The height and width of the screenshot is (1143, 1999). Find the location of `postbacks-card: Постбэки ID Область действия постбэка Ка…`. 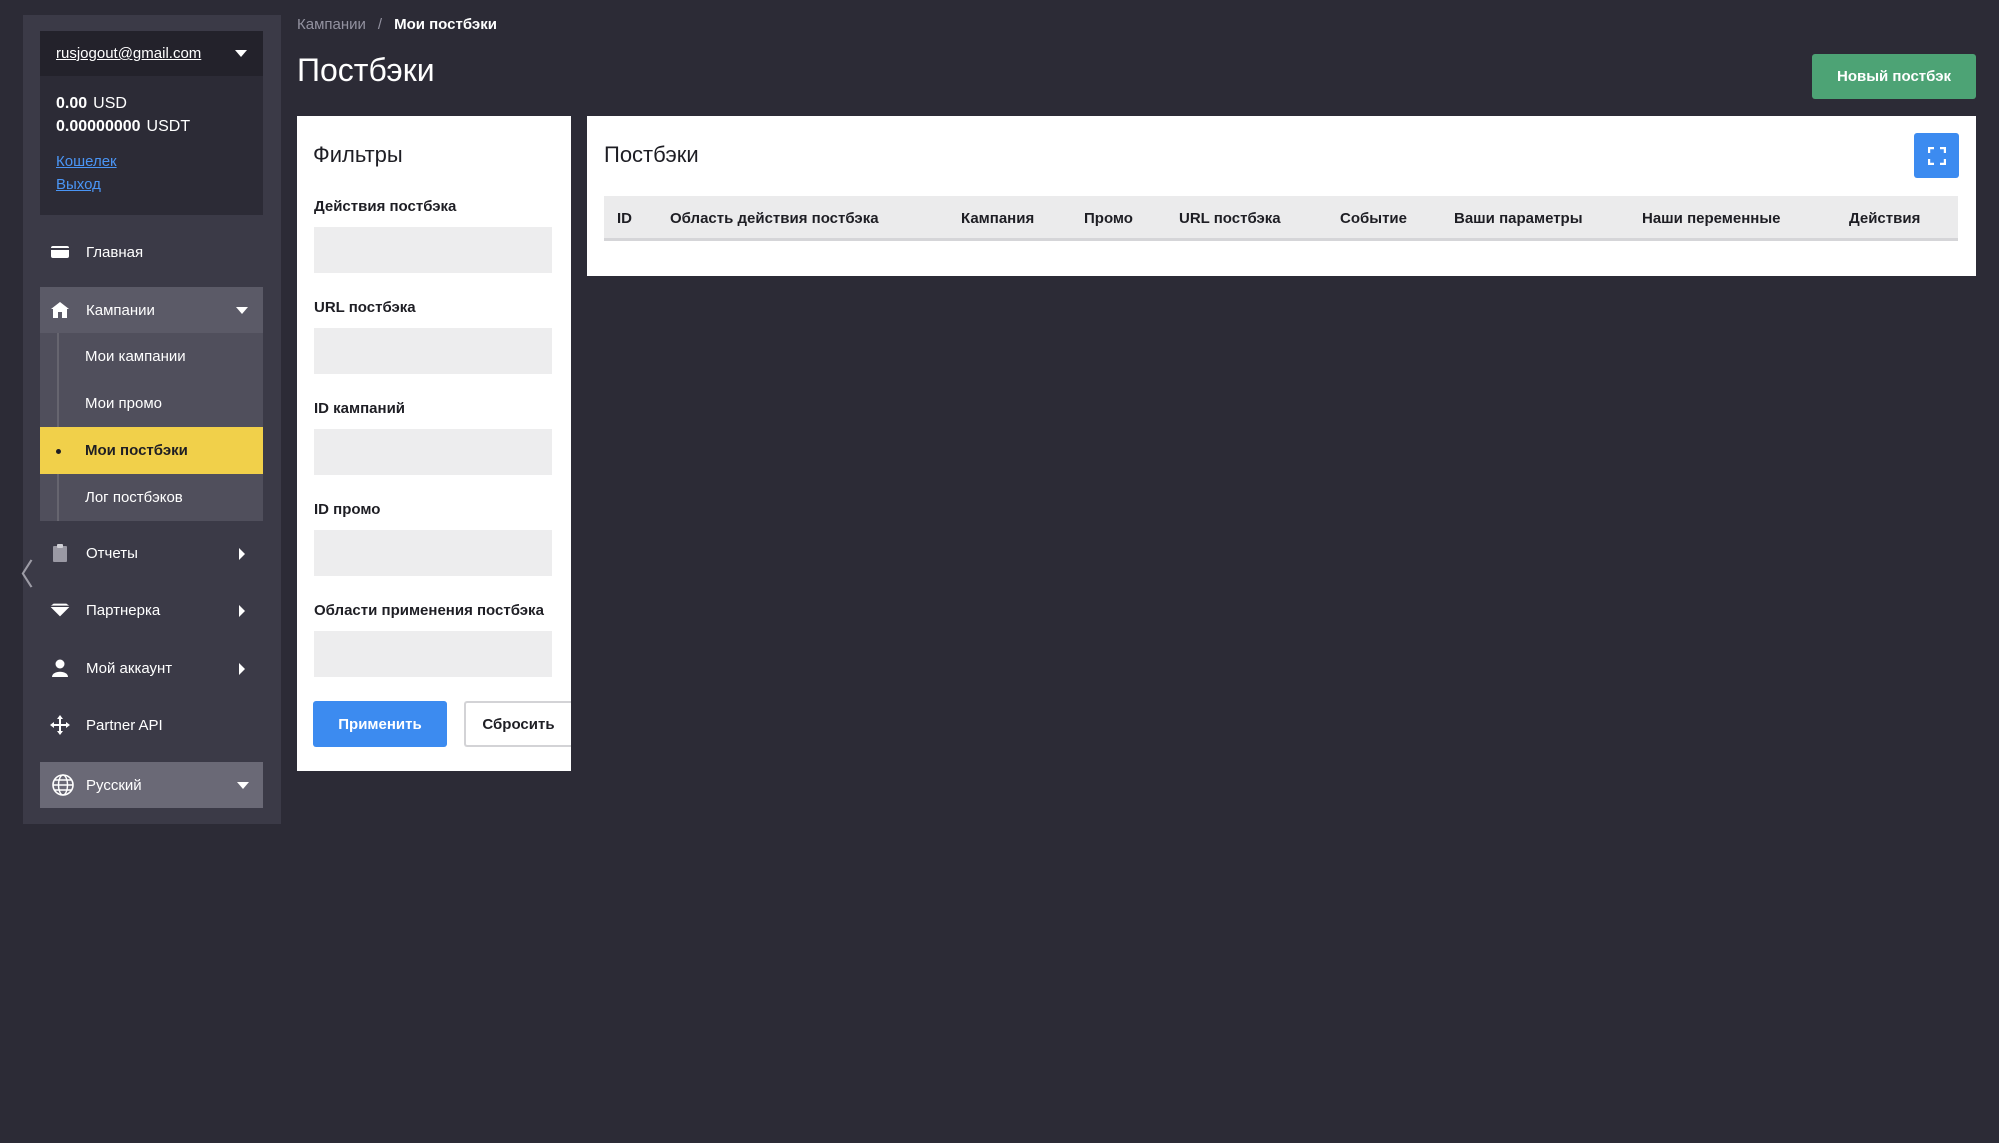

postbacks-card: Постбэки ID Область действия постбэка Ка… is located at coordinates (1281, 196).